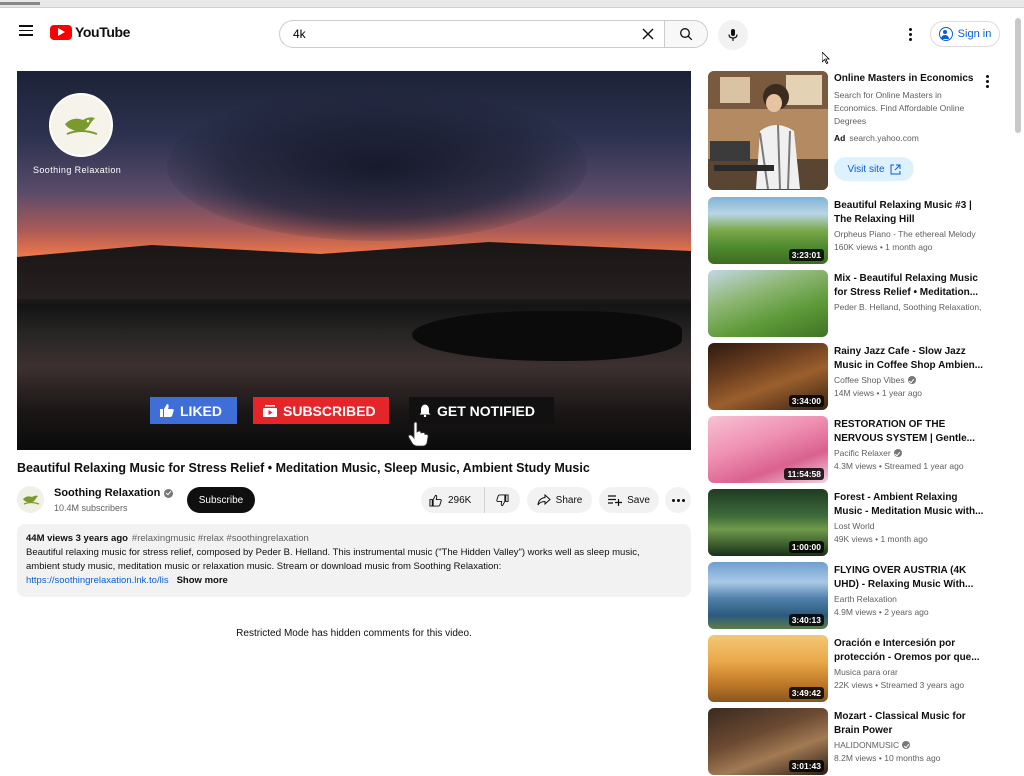 The height and width of the screenshot is (776, 1024). Describe the element at coordinates (321, 410) in the screenshot. I see `subscribed-overlay-button: SUBSCRIBED` at that location.